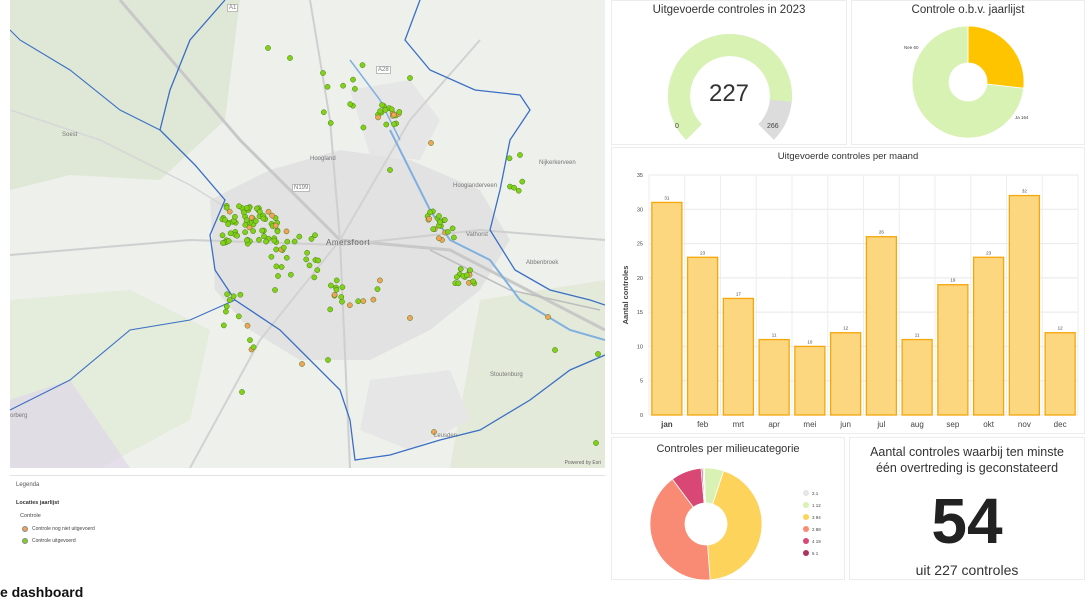 The width and height of the screenshot is (1090, 600). Describe the element at coordinates (1060, 374) in the screenshot. I see `bar-dec` at that location.